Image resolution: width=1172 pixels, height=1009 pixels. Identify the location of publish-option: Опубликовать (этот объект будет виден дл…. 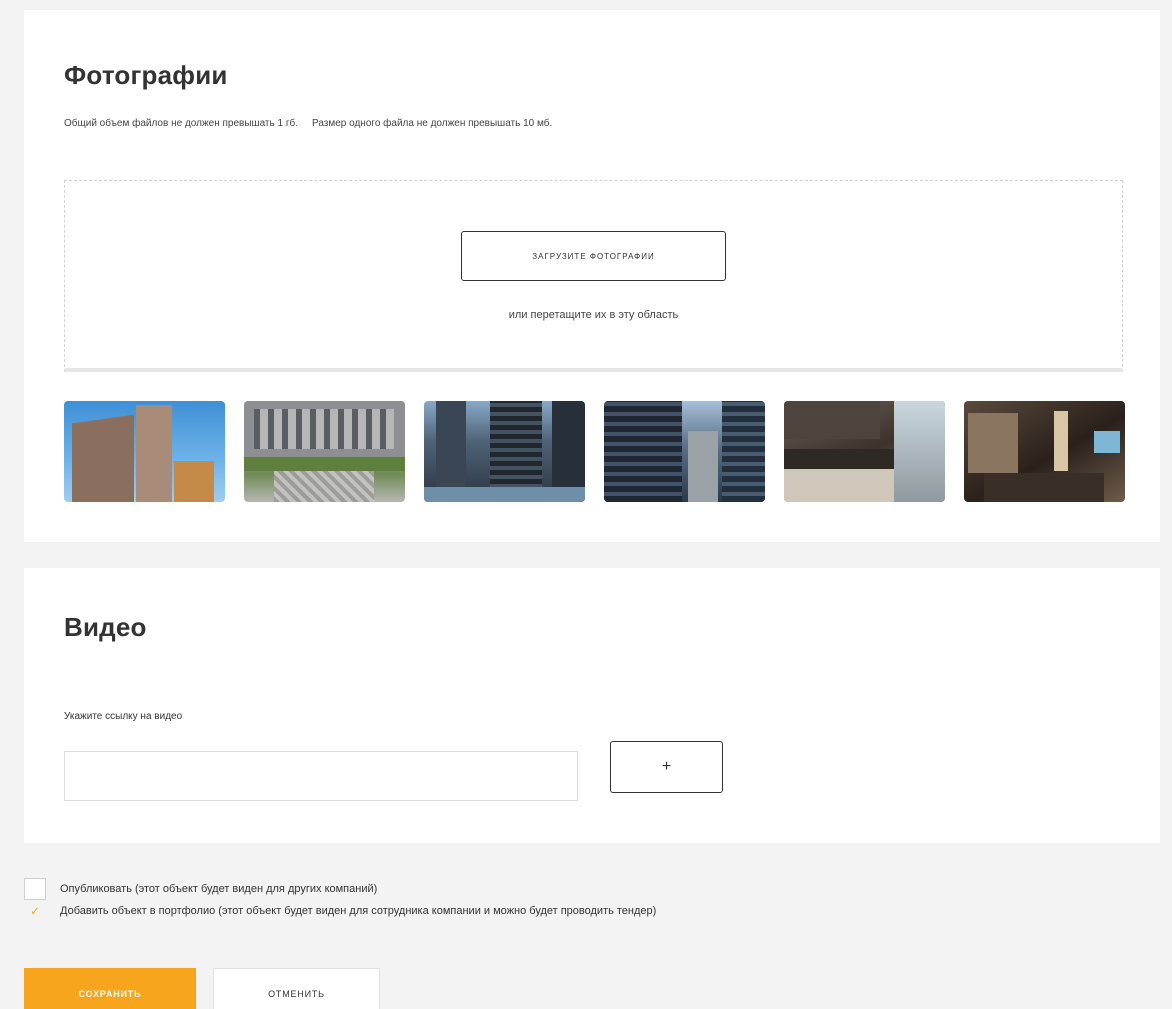
(200, 889).